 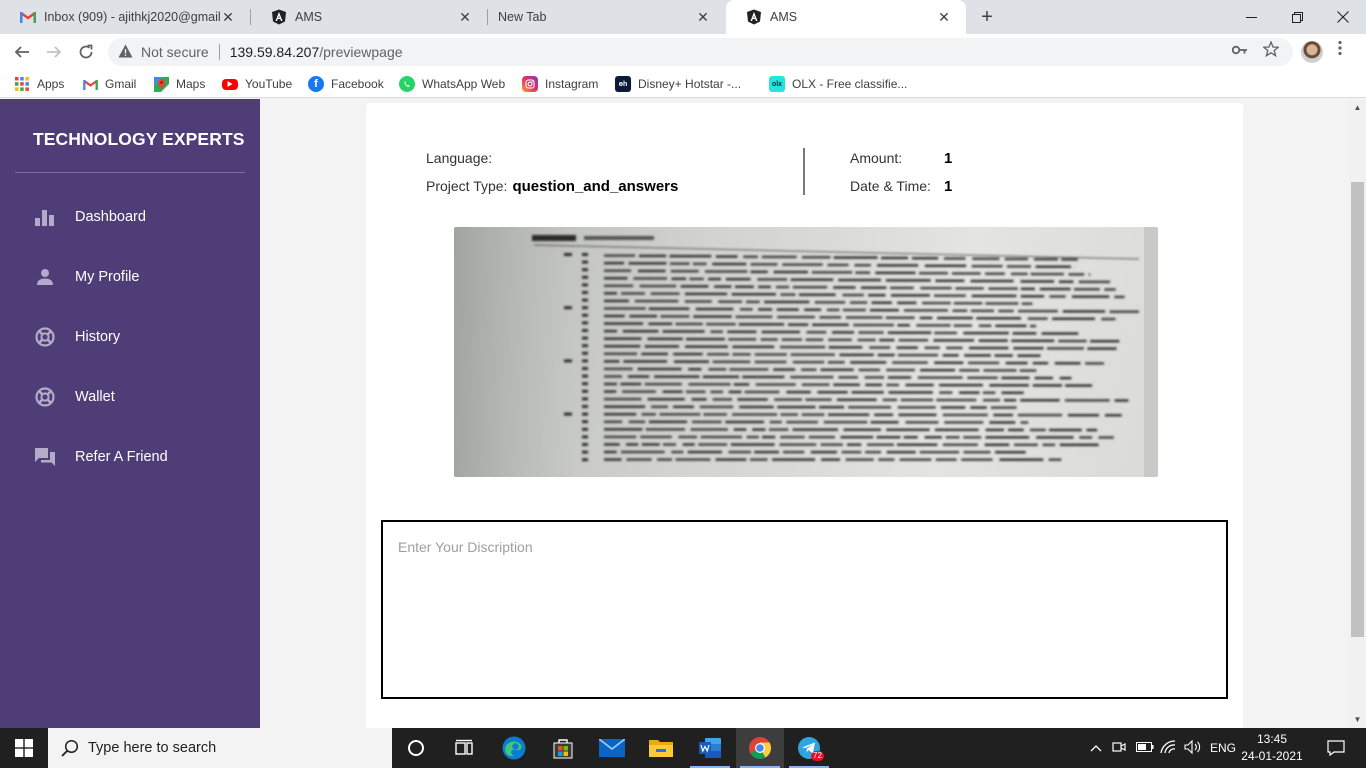 What do you see at coordinates (230, 84) in the screenshot?
I see `youtube-icon` at bounding box center [230, 84].